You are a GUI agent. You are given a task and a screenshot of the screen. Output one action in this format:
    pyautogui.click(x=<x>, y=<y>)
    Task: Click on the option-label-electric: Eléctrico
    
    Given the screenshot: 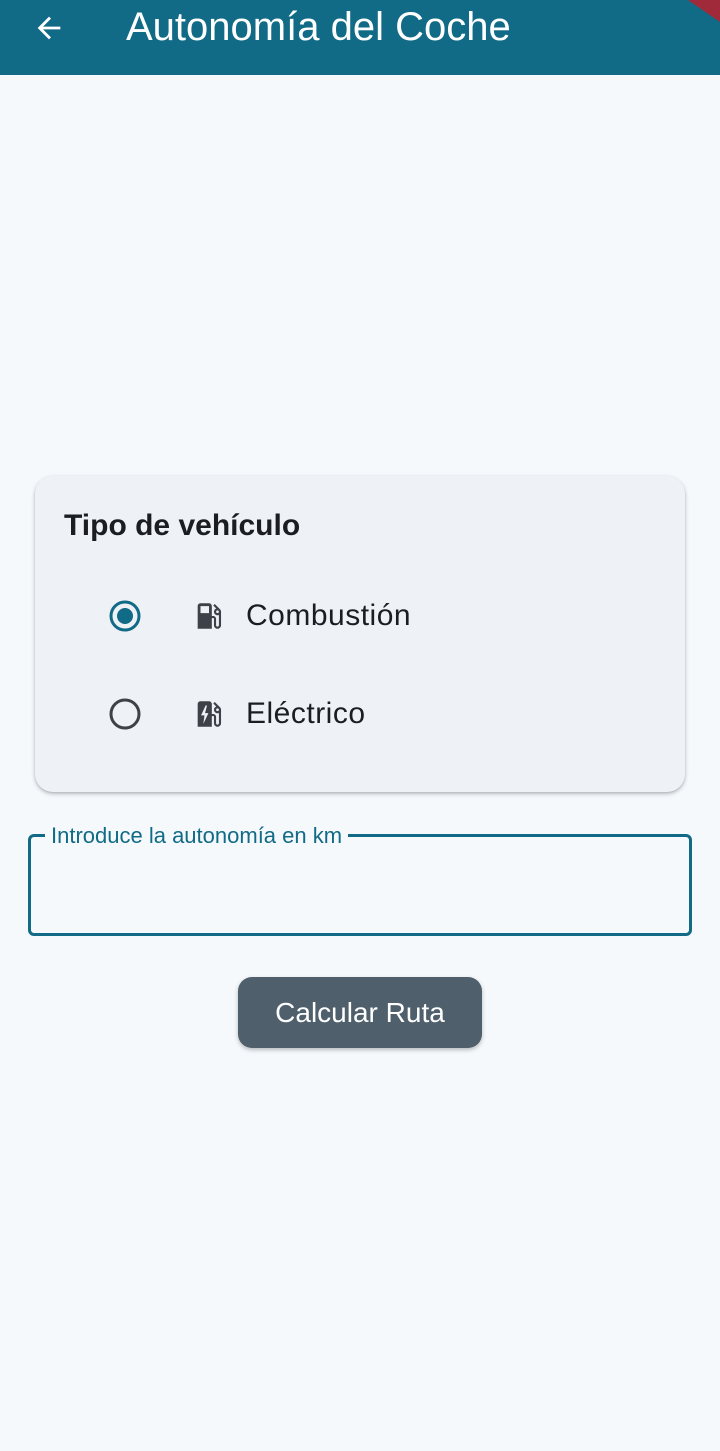 What is the action you would take?
    pyautogui.click(x=306, y=713)
    